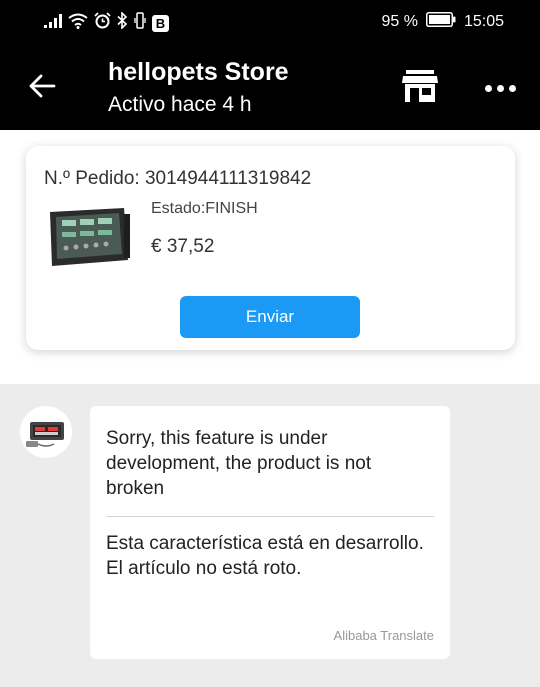 The height and width of the screenshot is (687, 540). I want to click on translation-divider, so click(270, 516).